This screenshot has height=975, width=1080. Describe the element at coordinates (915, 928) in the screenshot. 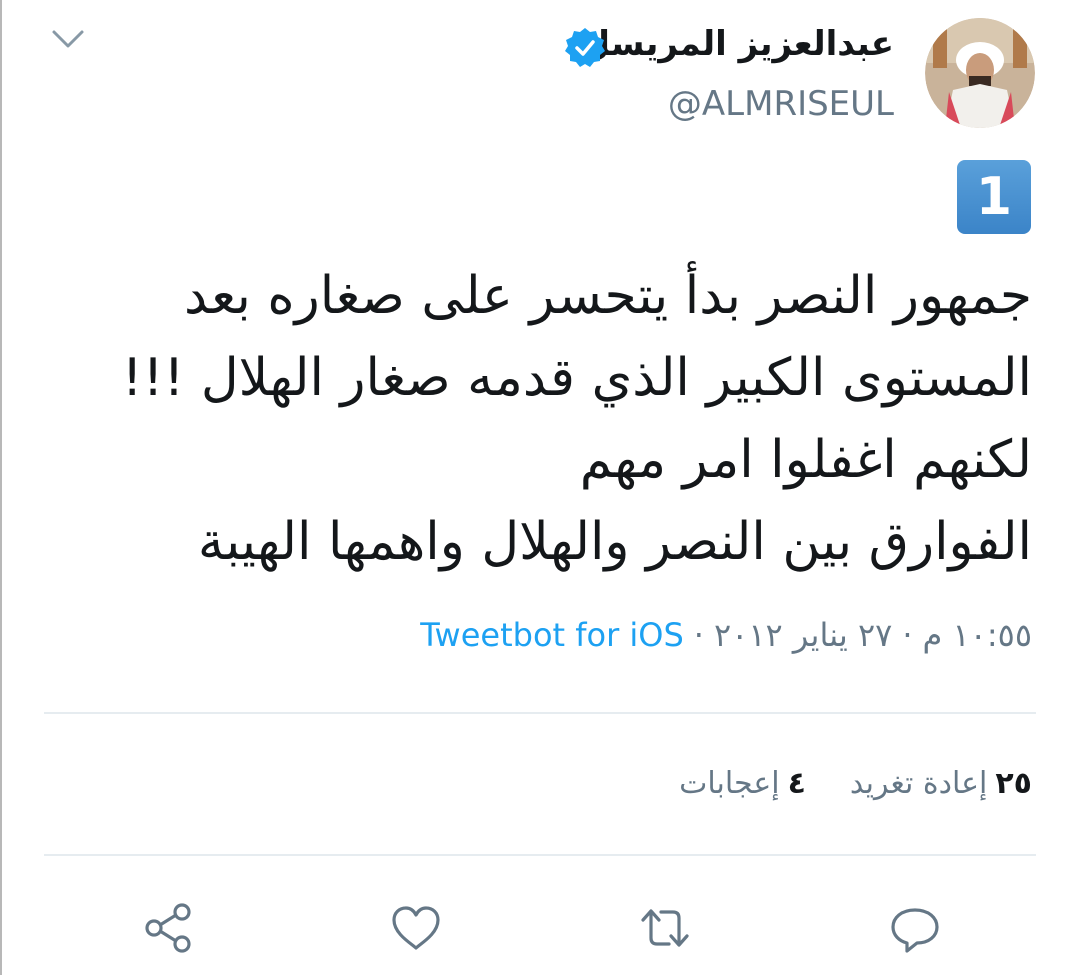

I see `reply-icon` at that location.